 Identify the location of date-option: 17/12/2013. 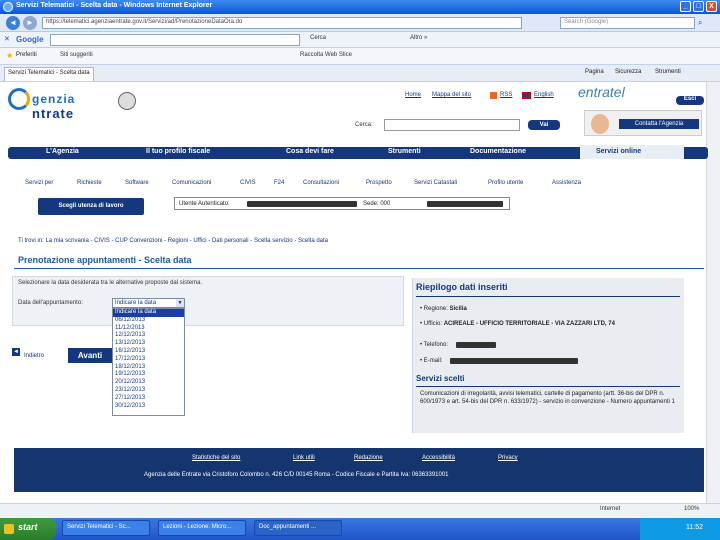
(148, 360).